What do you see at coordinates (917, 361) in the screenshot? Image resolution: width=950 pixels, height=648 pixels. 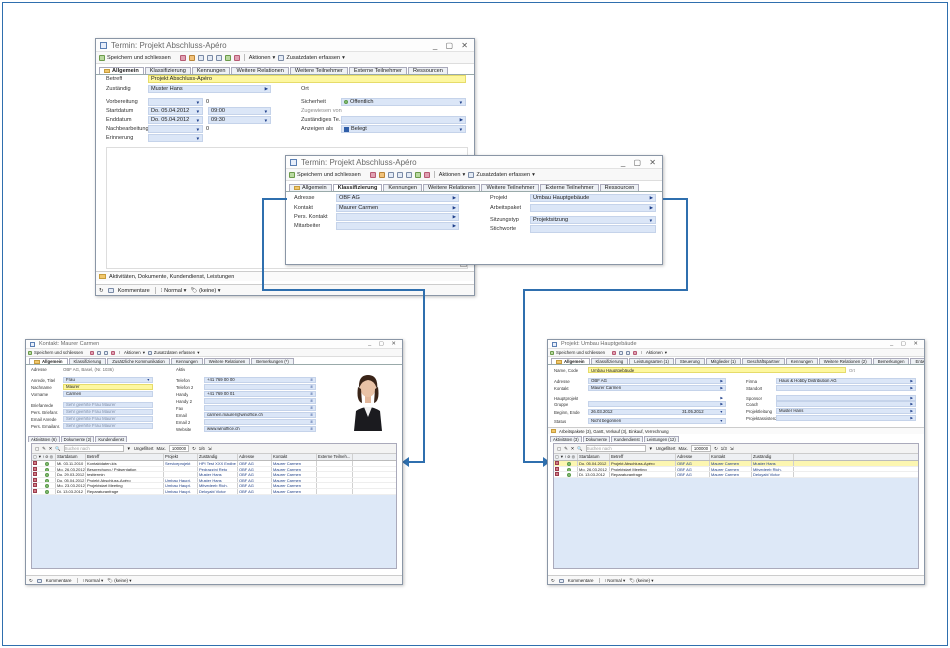 I see `tab-entwicklung: Entwicklung` at bounding box center [917, 361].